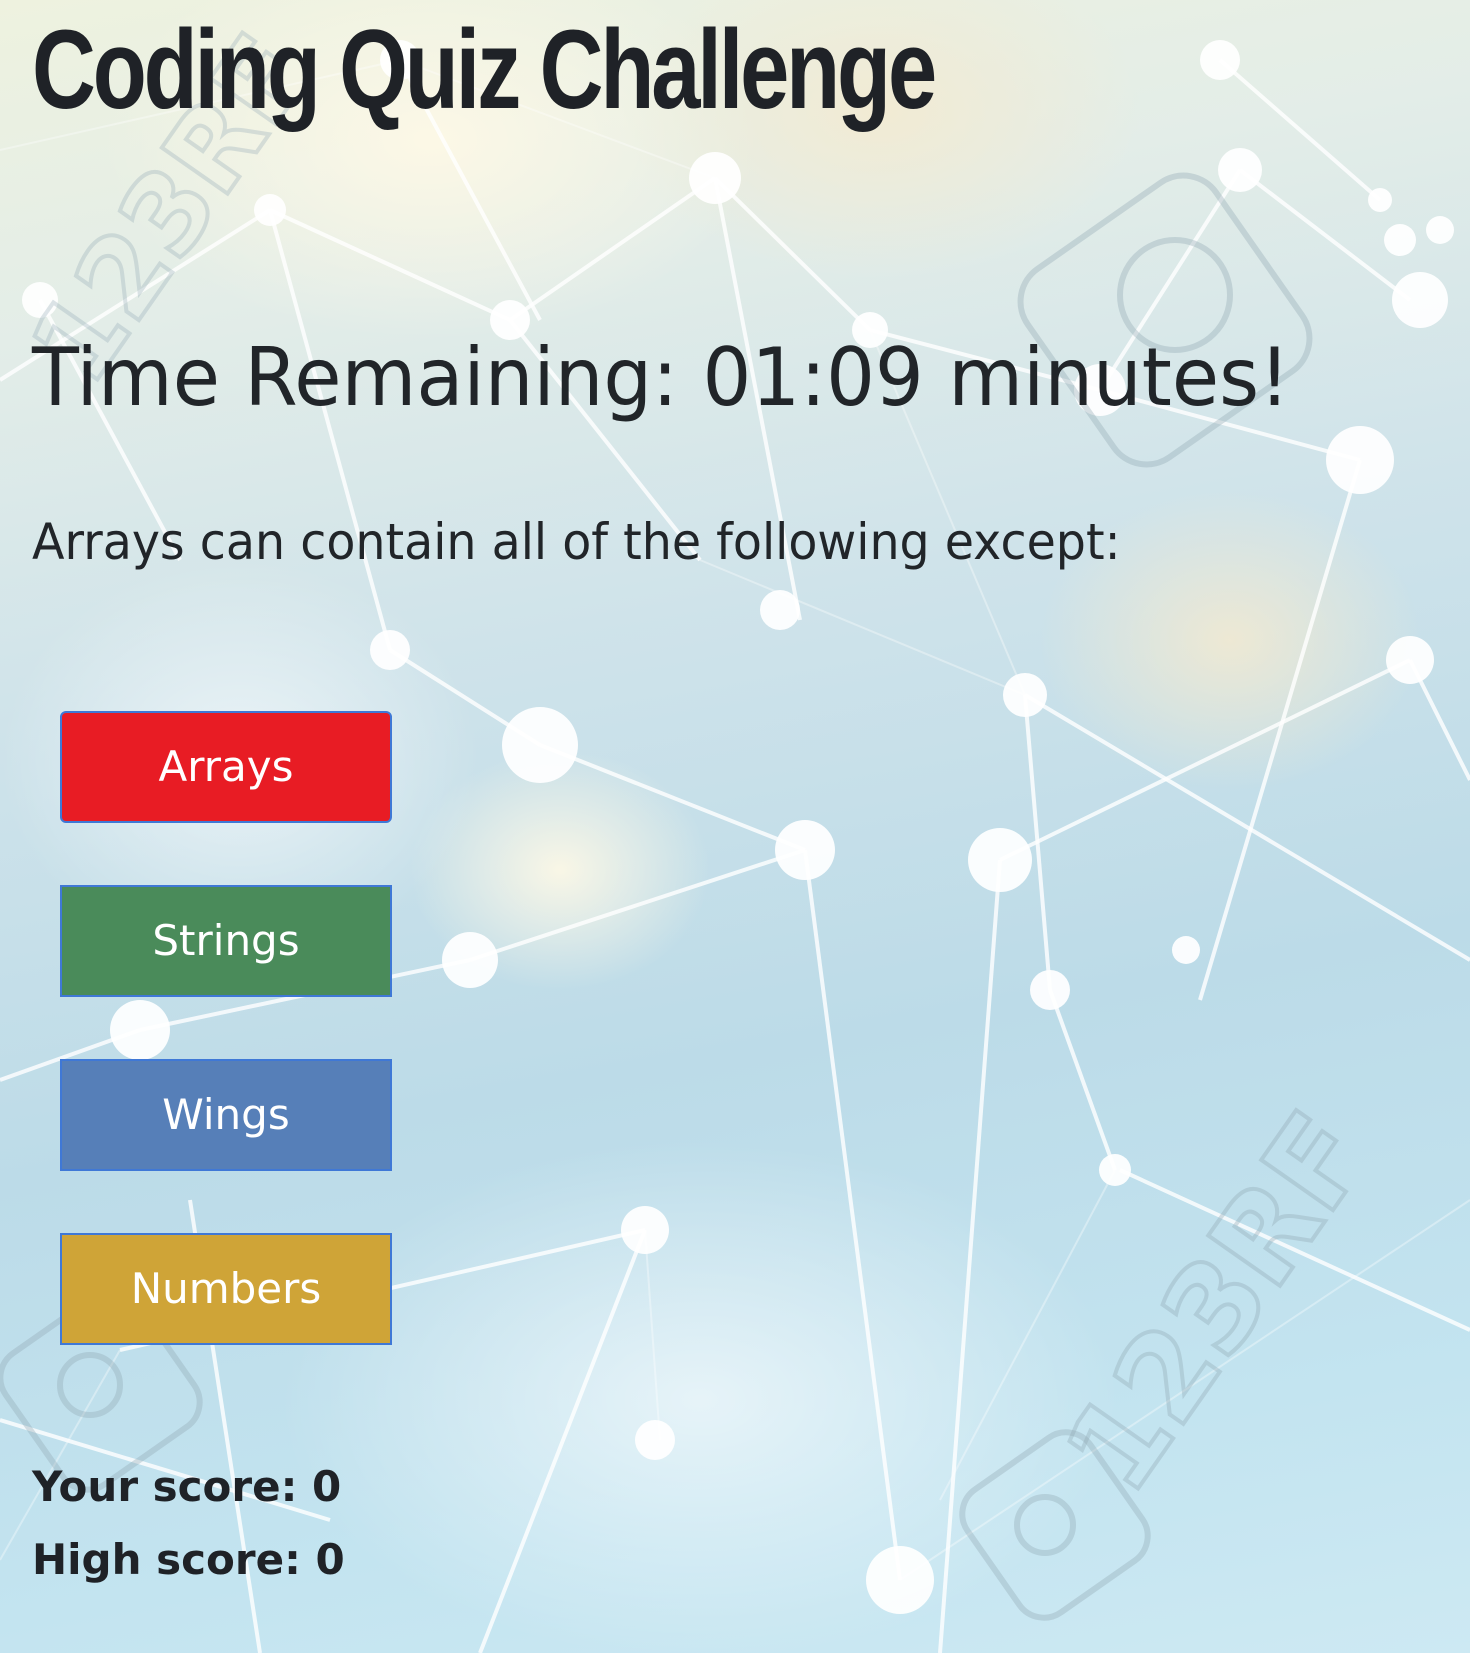 This screenshot has width=1470, height=1653. What do you see at coordinates (226, 767) in the screenshot?
I see `answer-button-arrays: Arrays` at bounding box center [226, 767].